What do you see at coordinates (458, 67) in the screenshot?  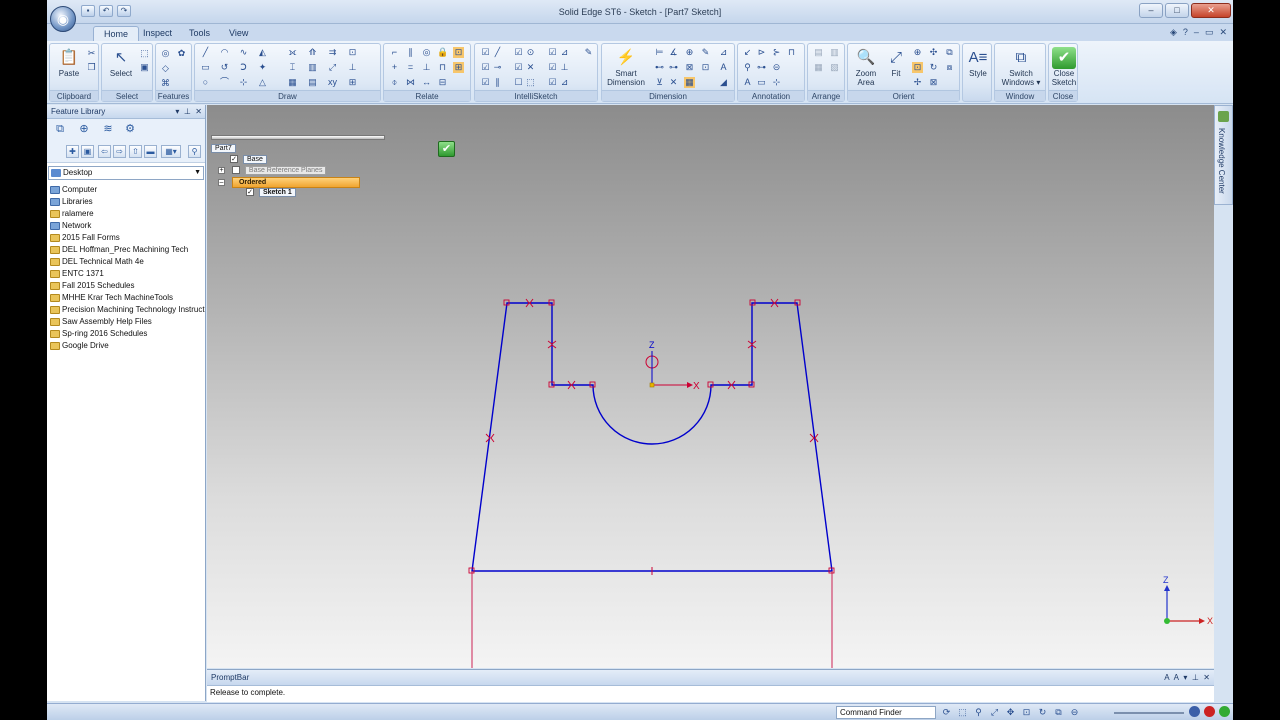 I see `relation-handles-icon: ⊞` at bounding box center [458, 67].